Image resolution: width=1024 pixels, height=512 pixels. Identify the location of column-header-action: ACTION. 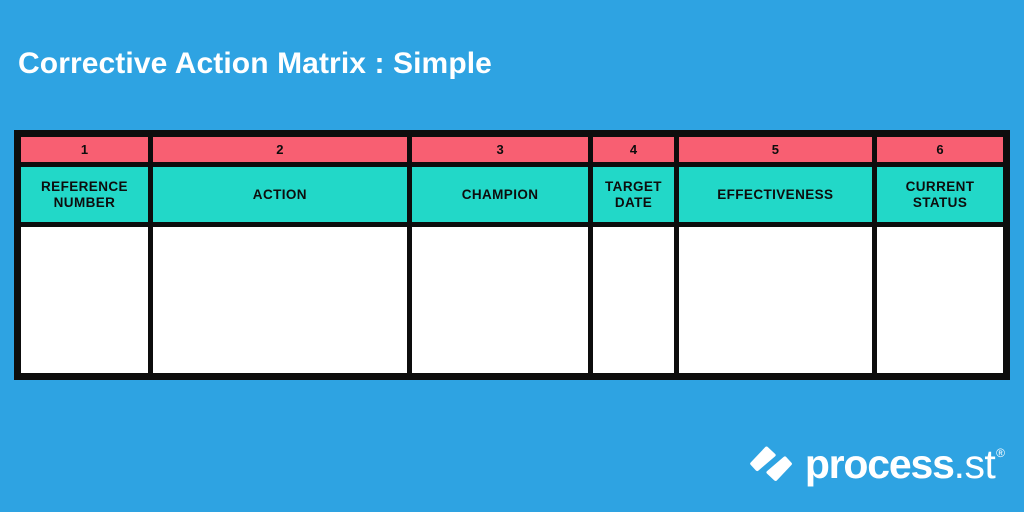
(279, 194).